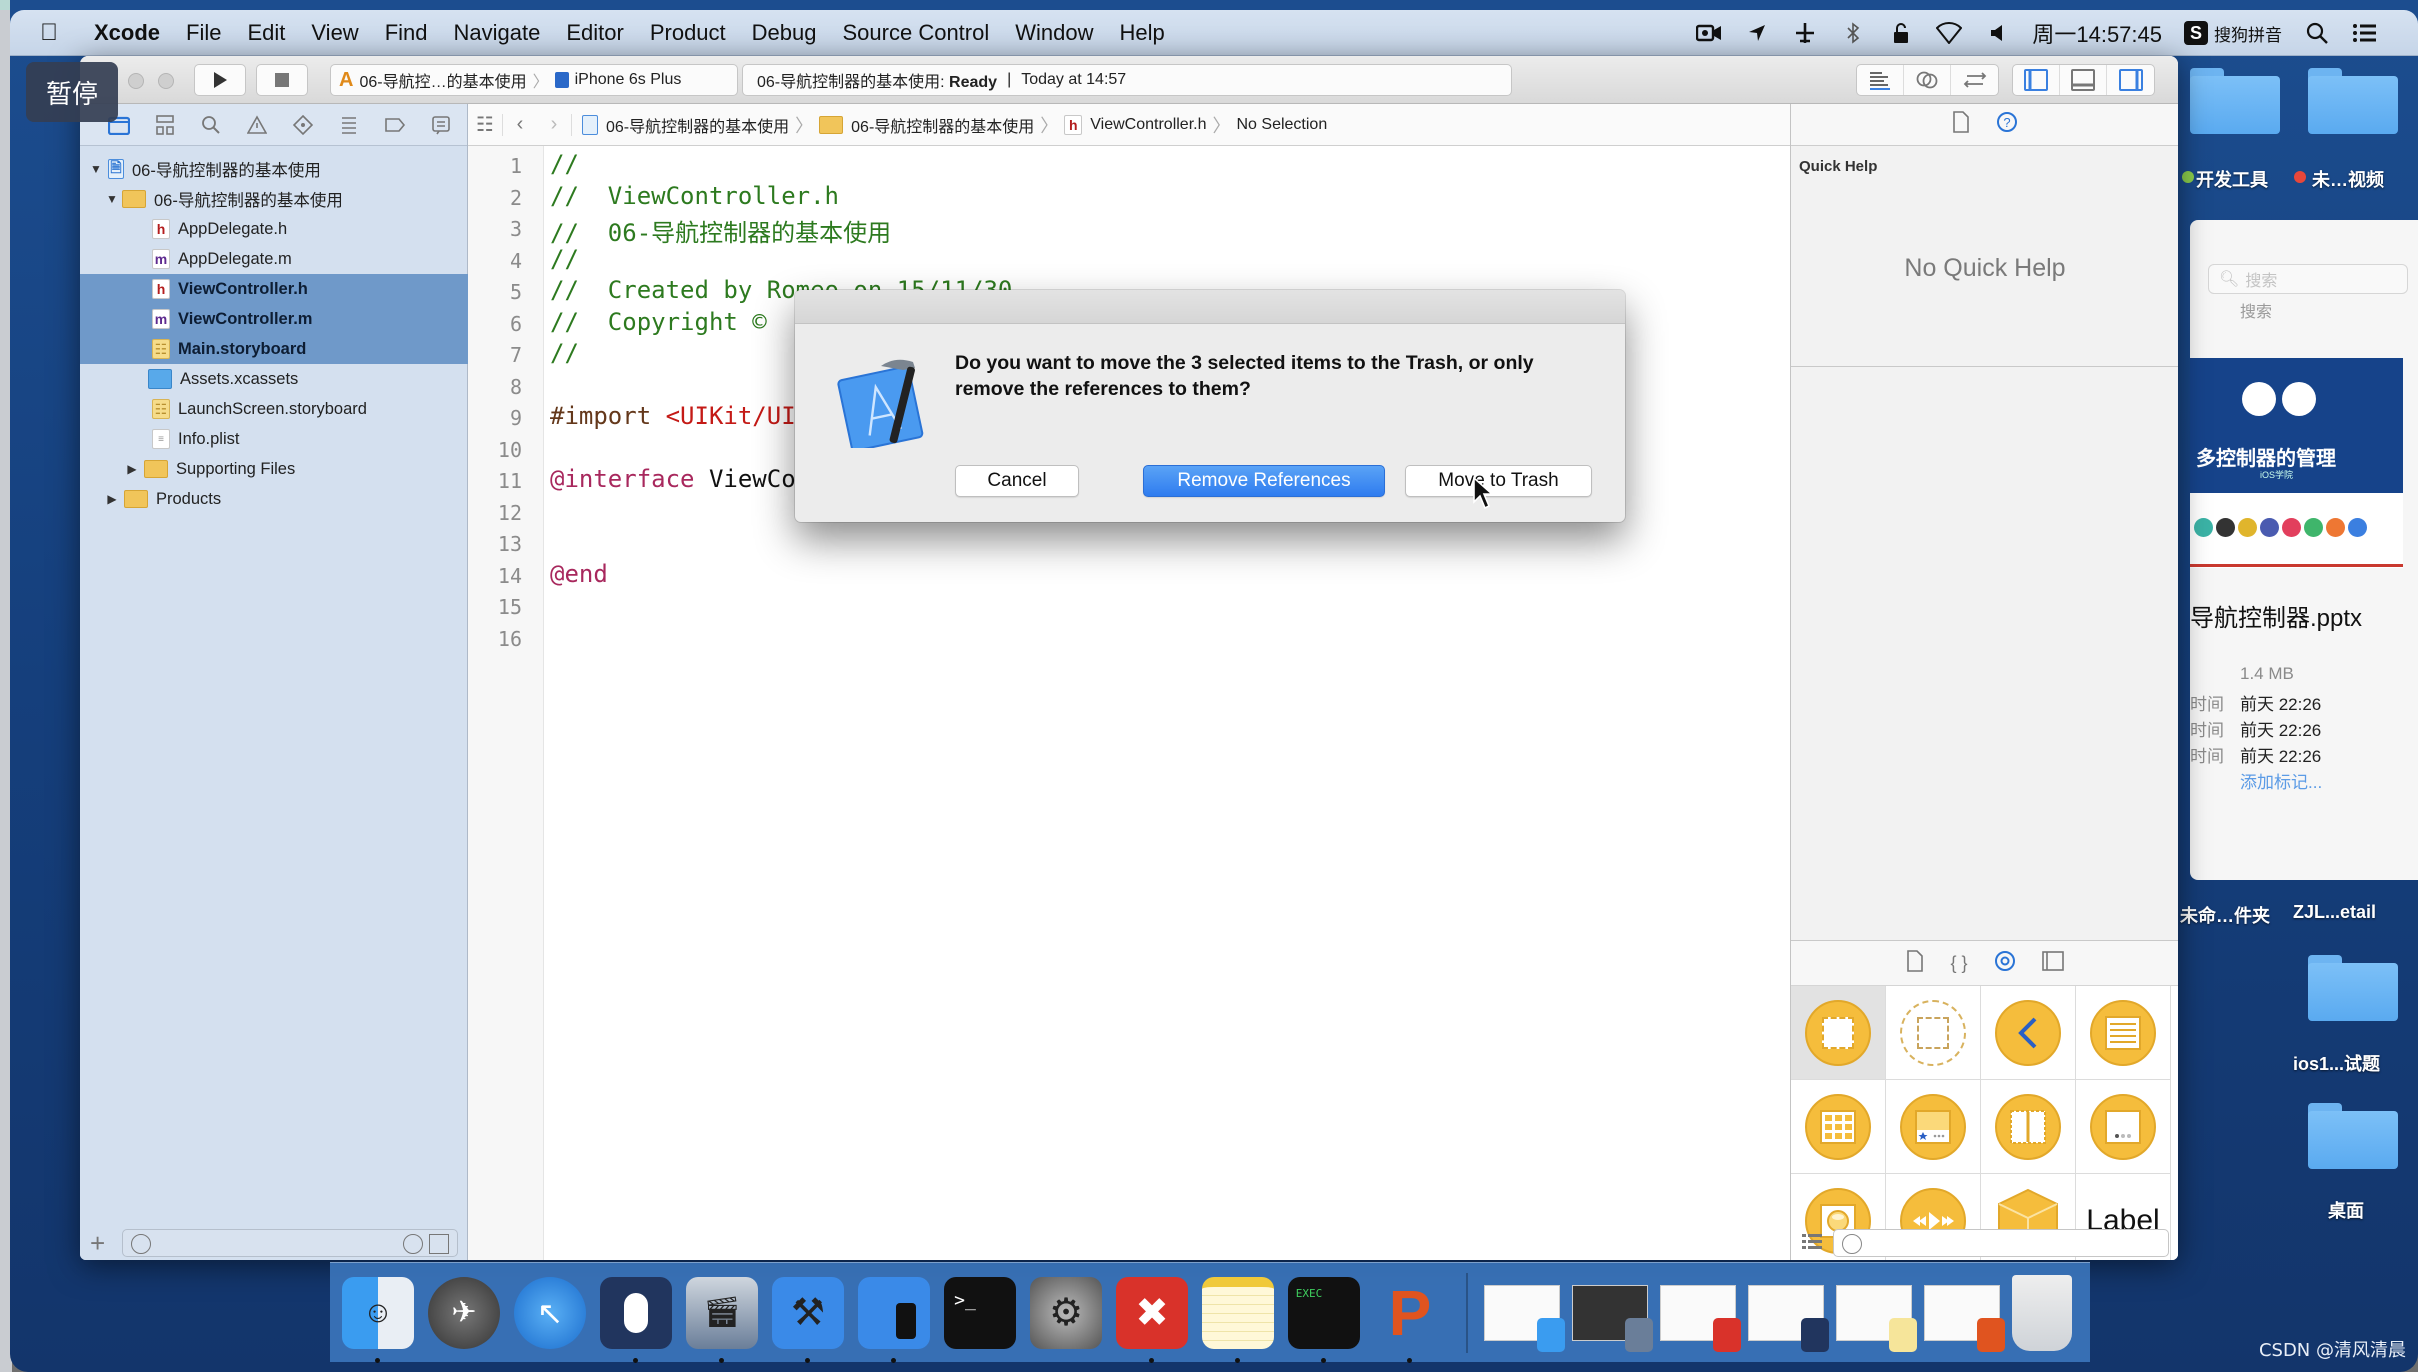  Describe the element at coordinates (2042, 1312) in the screenshot. I see `dock-trash-icon` at that location.